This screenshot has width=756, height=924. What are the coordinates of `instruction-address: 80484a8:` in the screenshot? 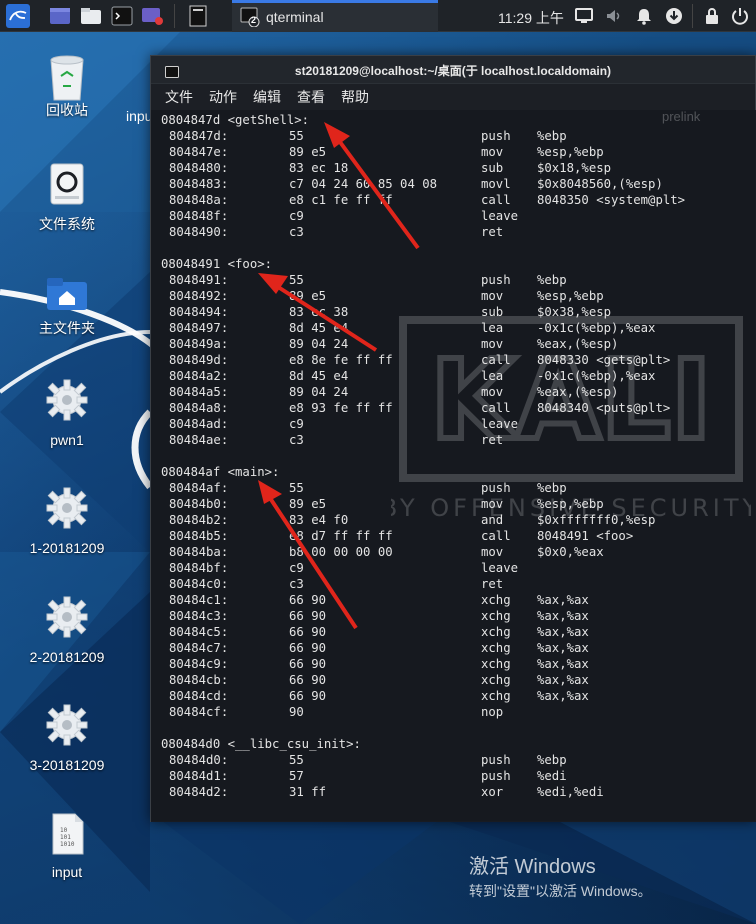 It's located at (199, 408).